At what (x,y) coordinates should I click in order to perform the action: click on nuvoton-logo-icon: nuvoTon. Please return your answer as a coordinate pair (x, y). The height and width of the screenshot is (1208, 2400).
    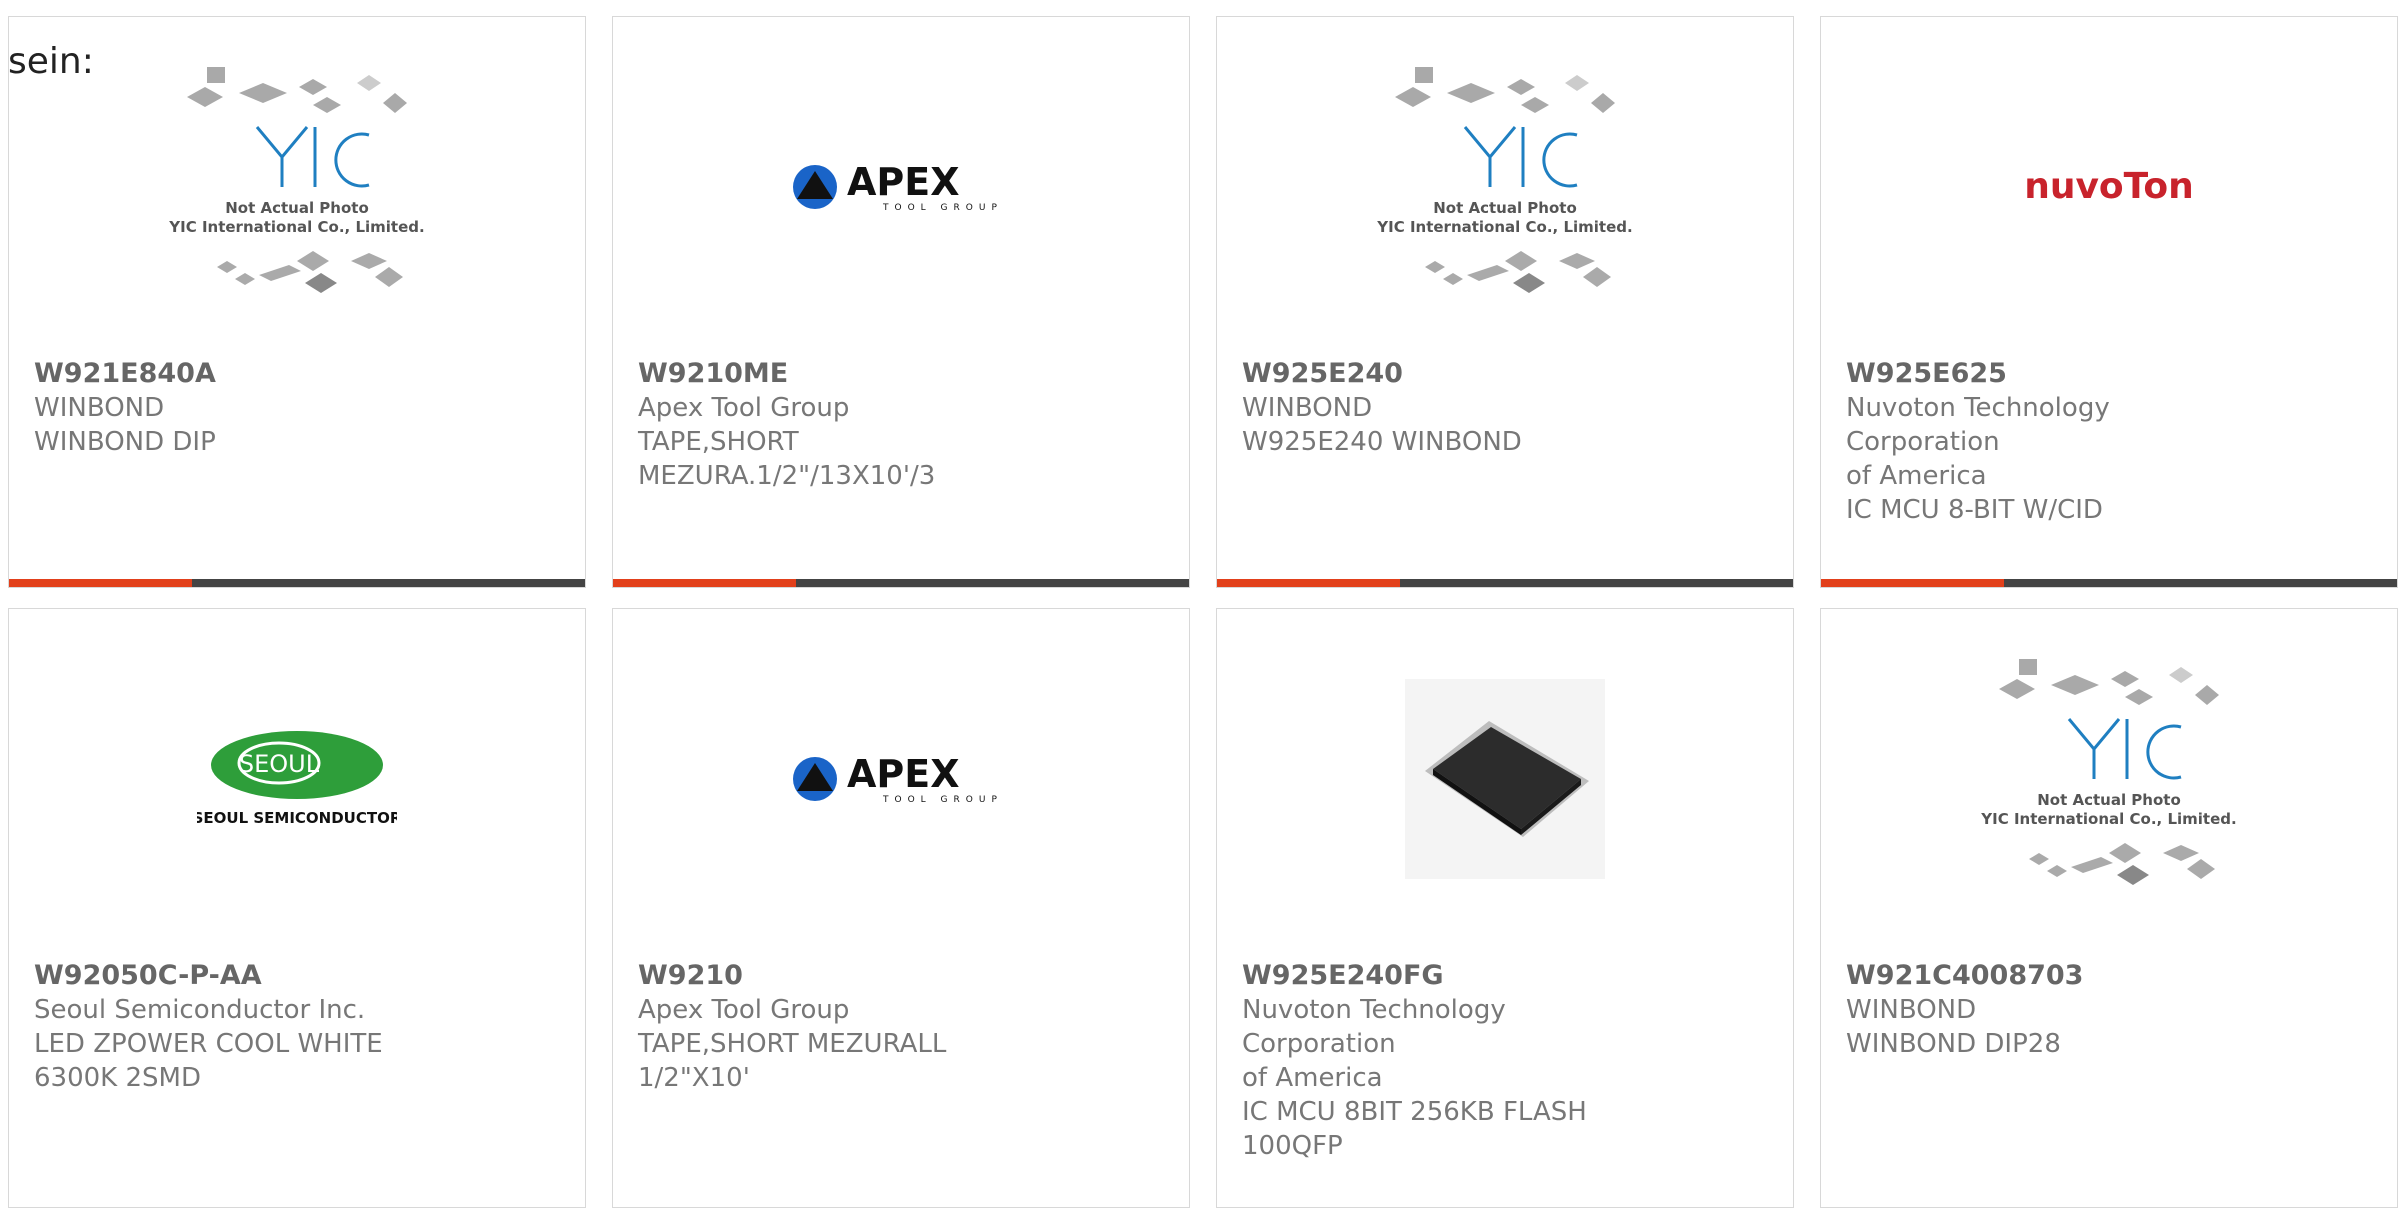
    Looking at the image, I should click on (2109, 186).